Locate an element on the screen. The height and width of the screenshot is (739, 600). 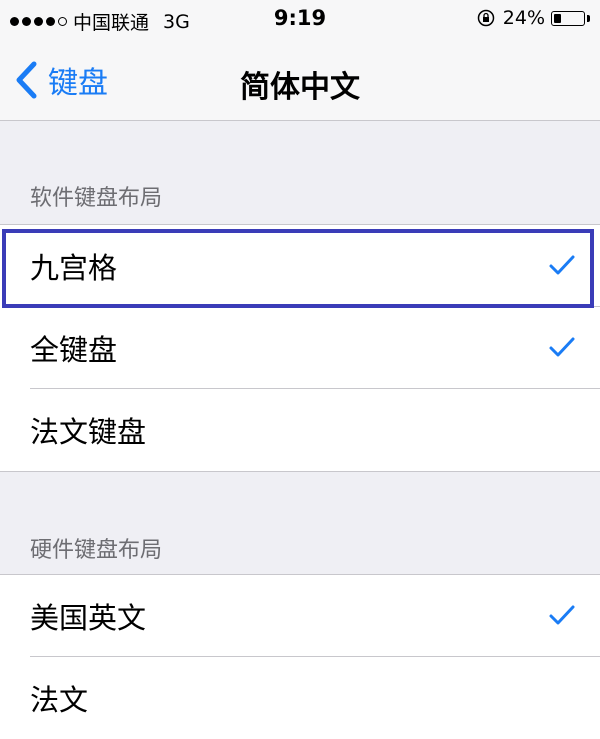
list-item-french-keyboard: 法文键盘 is located at coordinates (300, 430).